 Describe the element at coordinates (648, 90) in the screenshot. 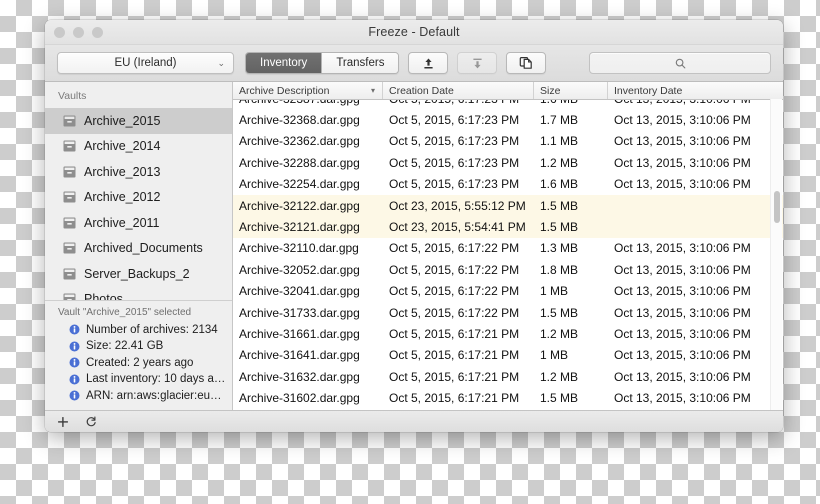

I see `column-header-label: Inventory Date` at that location.